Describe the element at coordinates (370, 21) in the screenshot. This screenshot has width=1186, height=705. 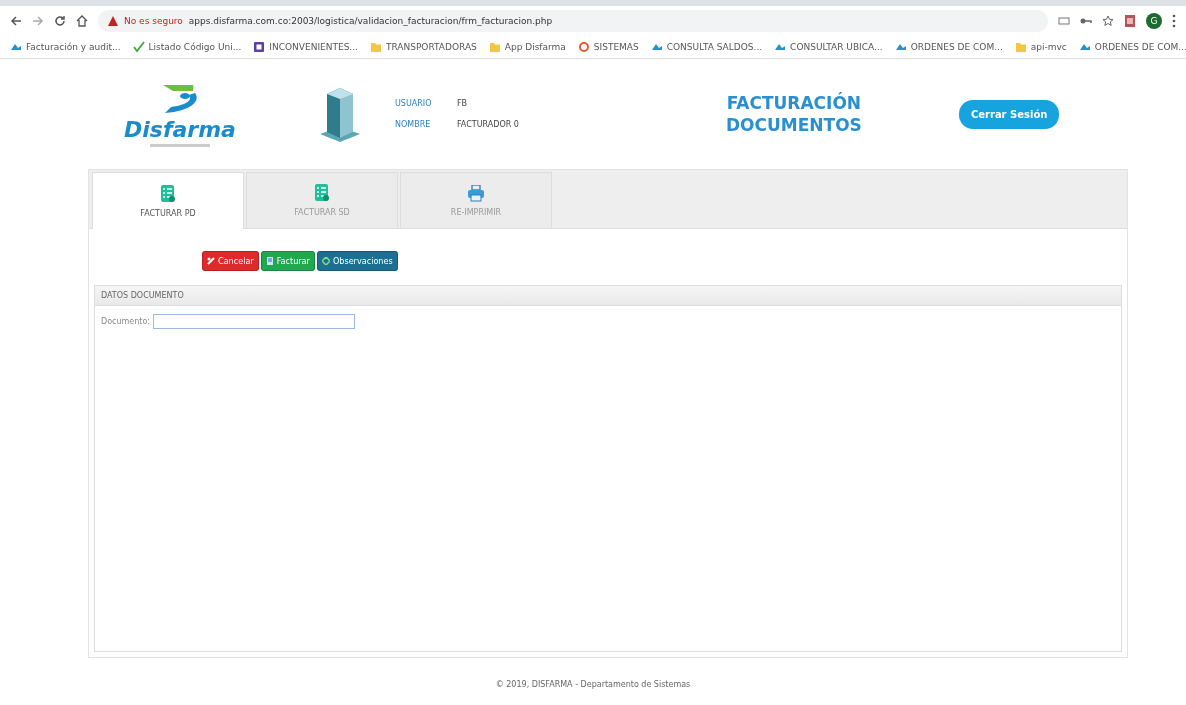
I see `url-text: apps.disfarma.com.co:2003/logistica/validacion_facturacion/frm_facturacion.php` at that location.